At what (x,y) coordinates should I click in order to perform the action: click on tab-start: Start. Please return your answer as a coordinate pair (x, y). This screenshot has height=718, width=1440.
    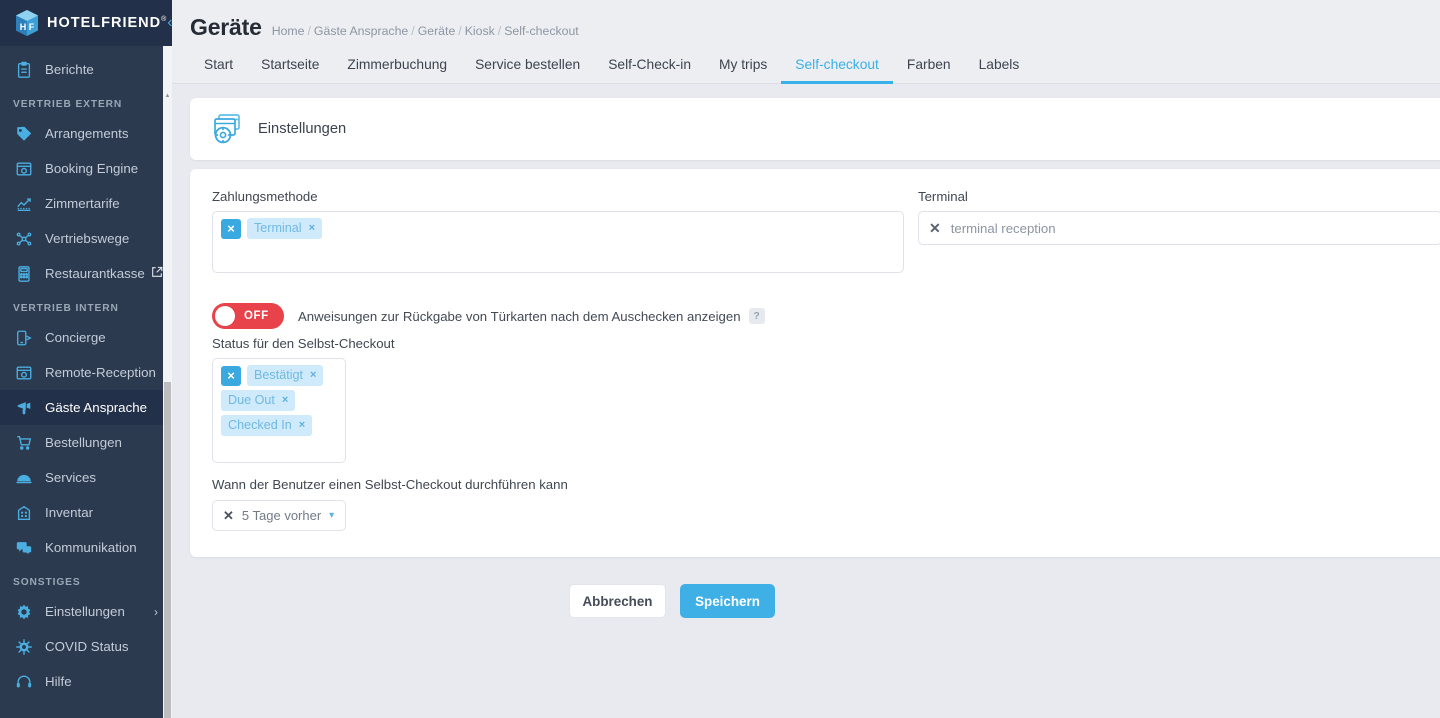
    Looking at the image, I should click on (218, 70).